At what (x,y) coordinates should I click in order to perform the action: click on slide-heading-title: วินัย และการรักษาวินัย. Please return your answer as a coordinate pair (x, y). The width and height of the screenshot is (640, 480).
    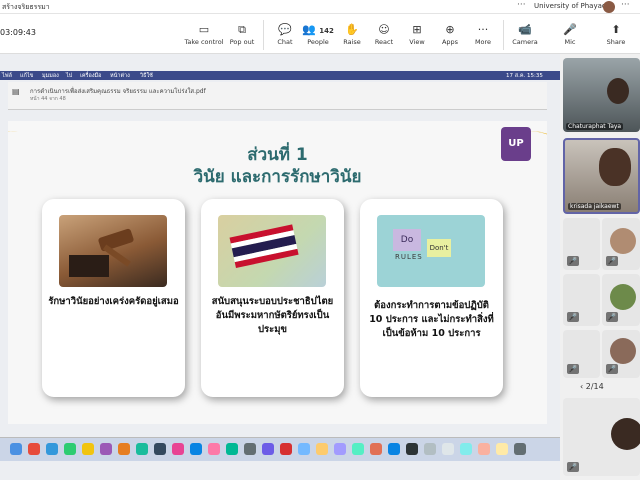
    Looking at the image, I should click on (277, 177).